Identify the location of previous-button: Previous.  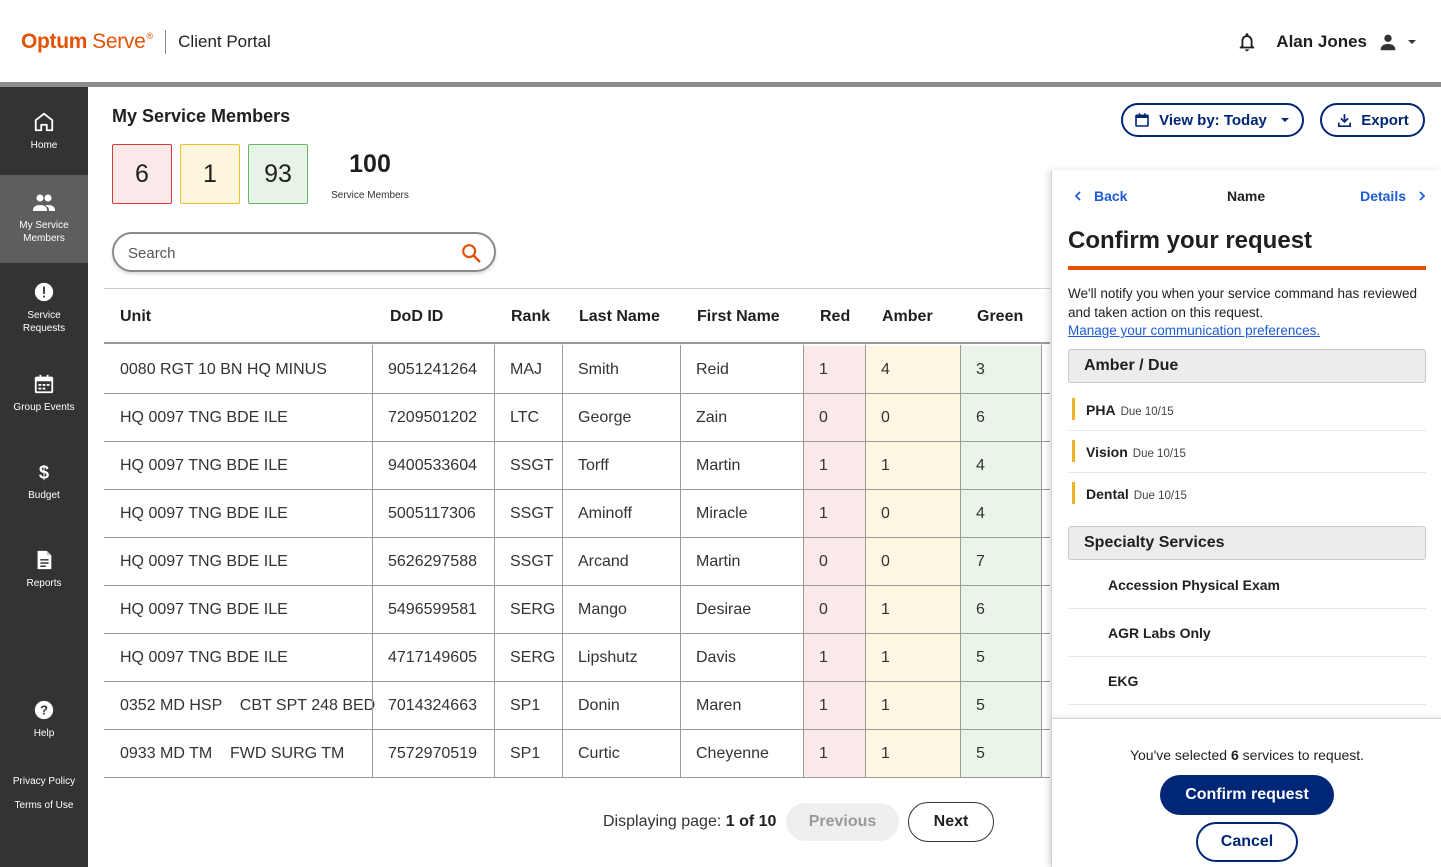
(842, 822).